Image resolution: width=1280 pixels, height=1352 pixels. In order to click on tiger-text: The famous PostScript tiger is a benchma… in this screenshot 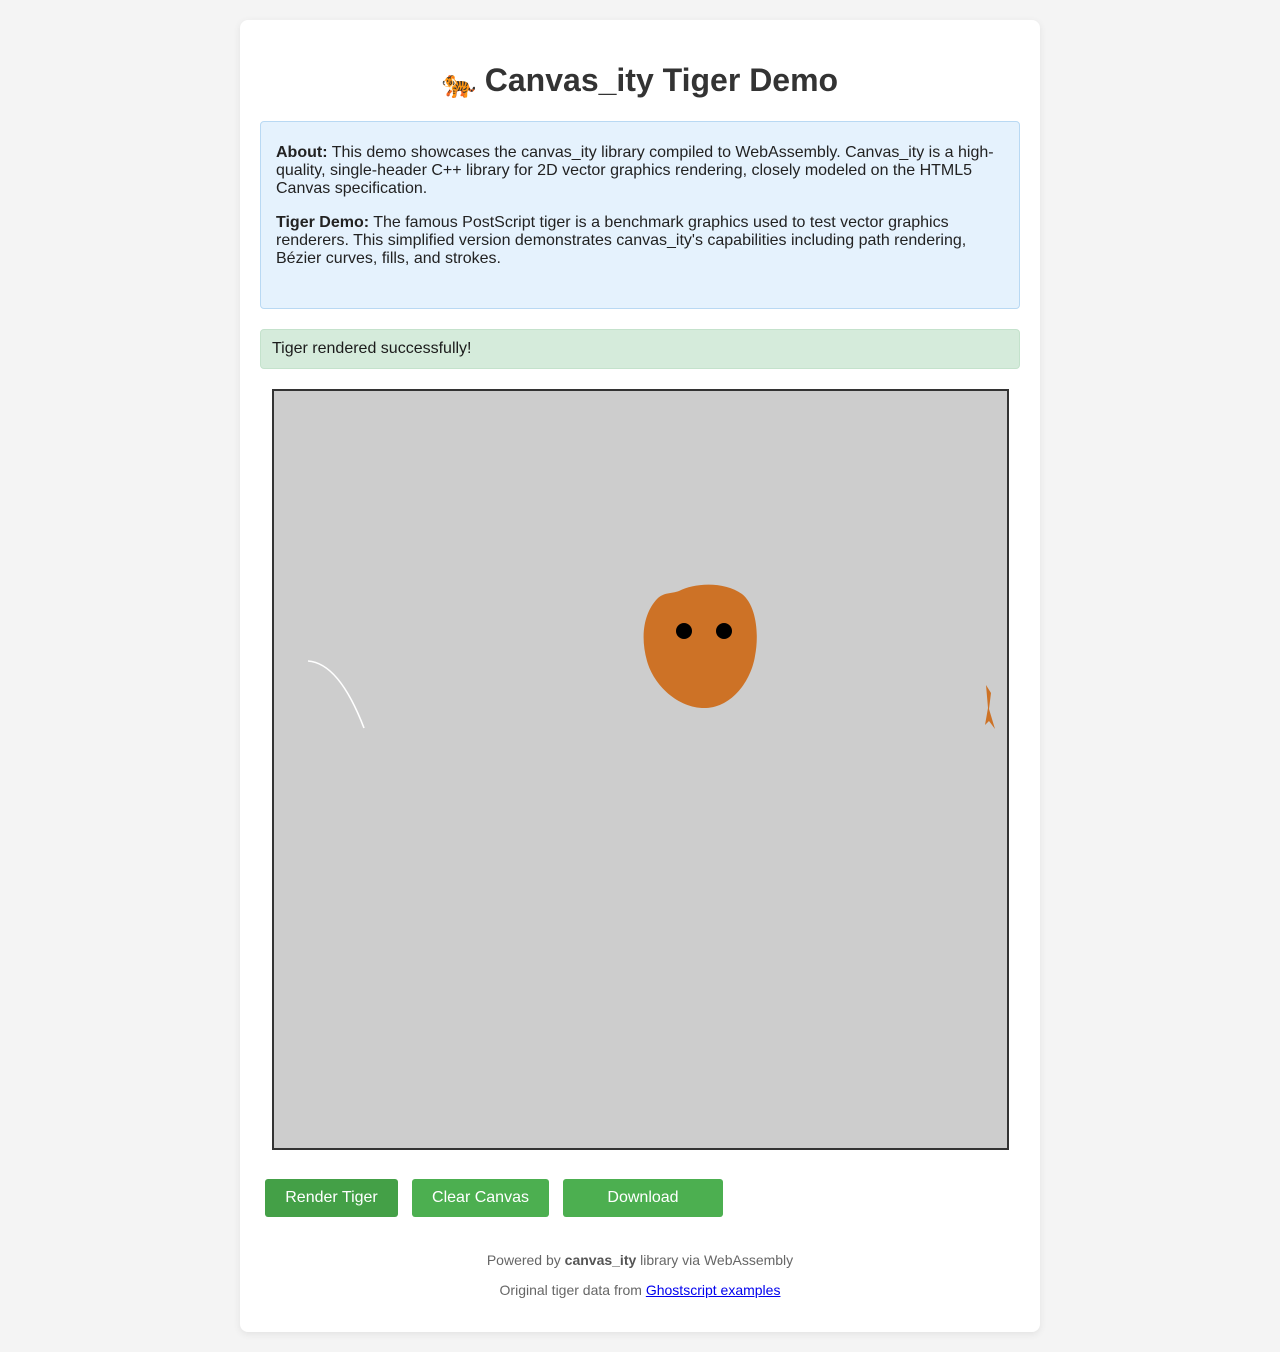, I will do `click(621, 240)`.